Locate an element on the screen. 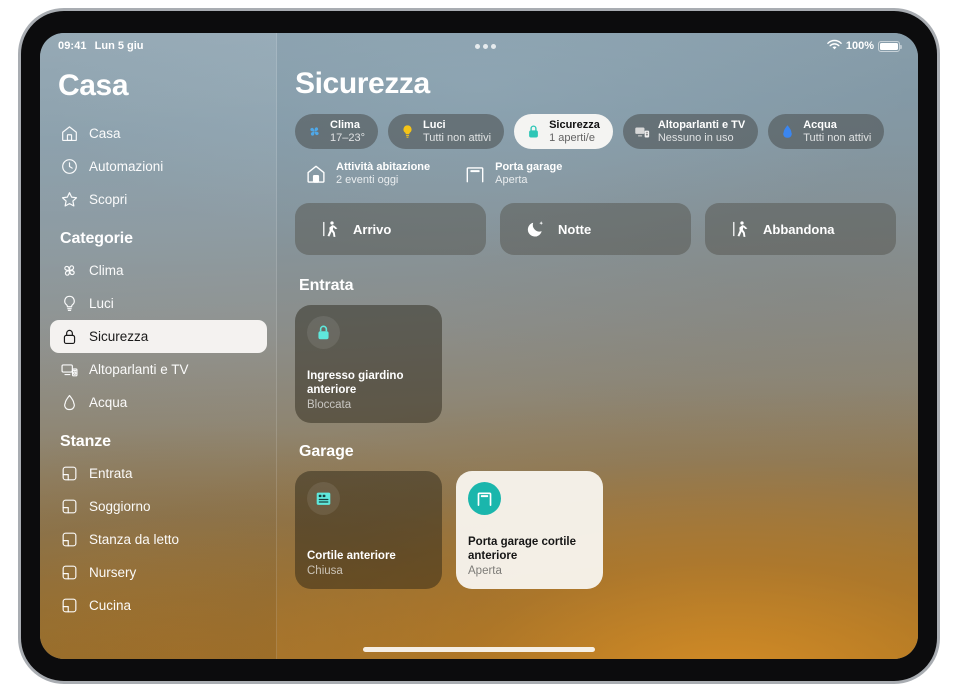 Image resolution: width=958 pixels, height=692 pixels. sidebar-item-stanza-da-letto: Stanza da letto is located at coordinates (158, 539).